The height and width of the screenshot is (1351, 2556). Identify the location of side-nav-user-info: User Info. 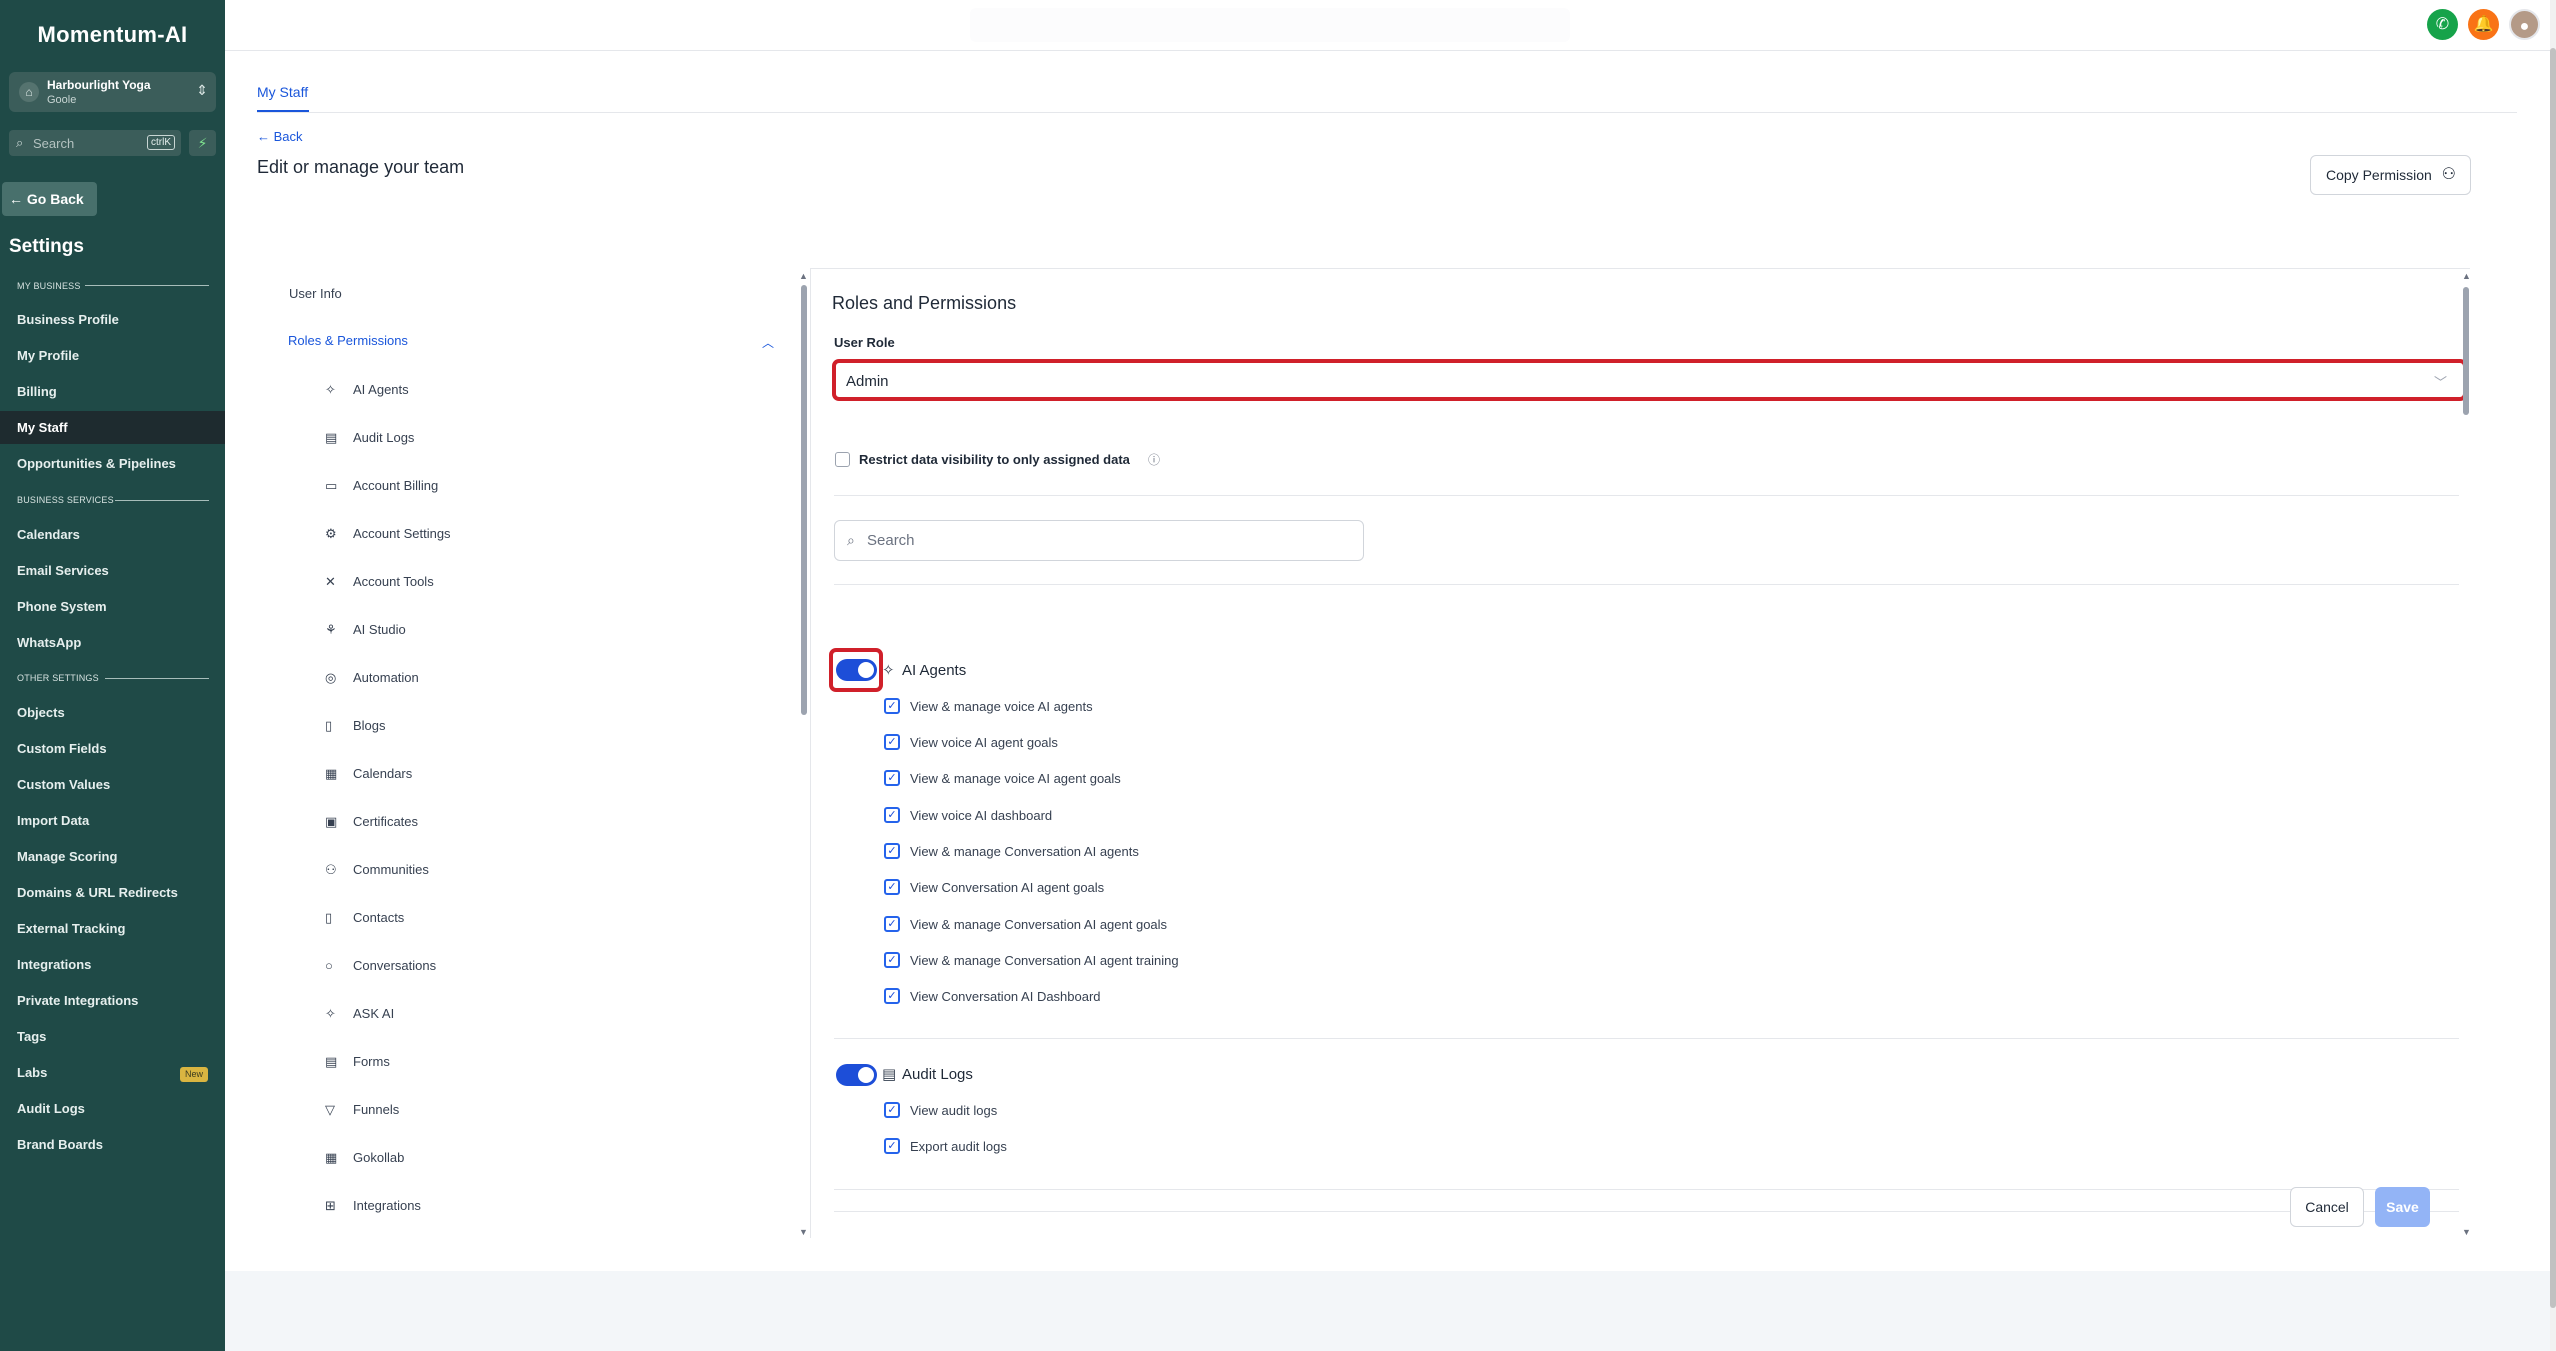
(315, 293).